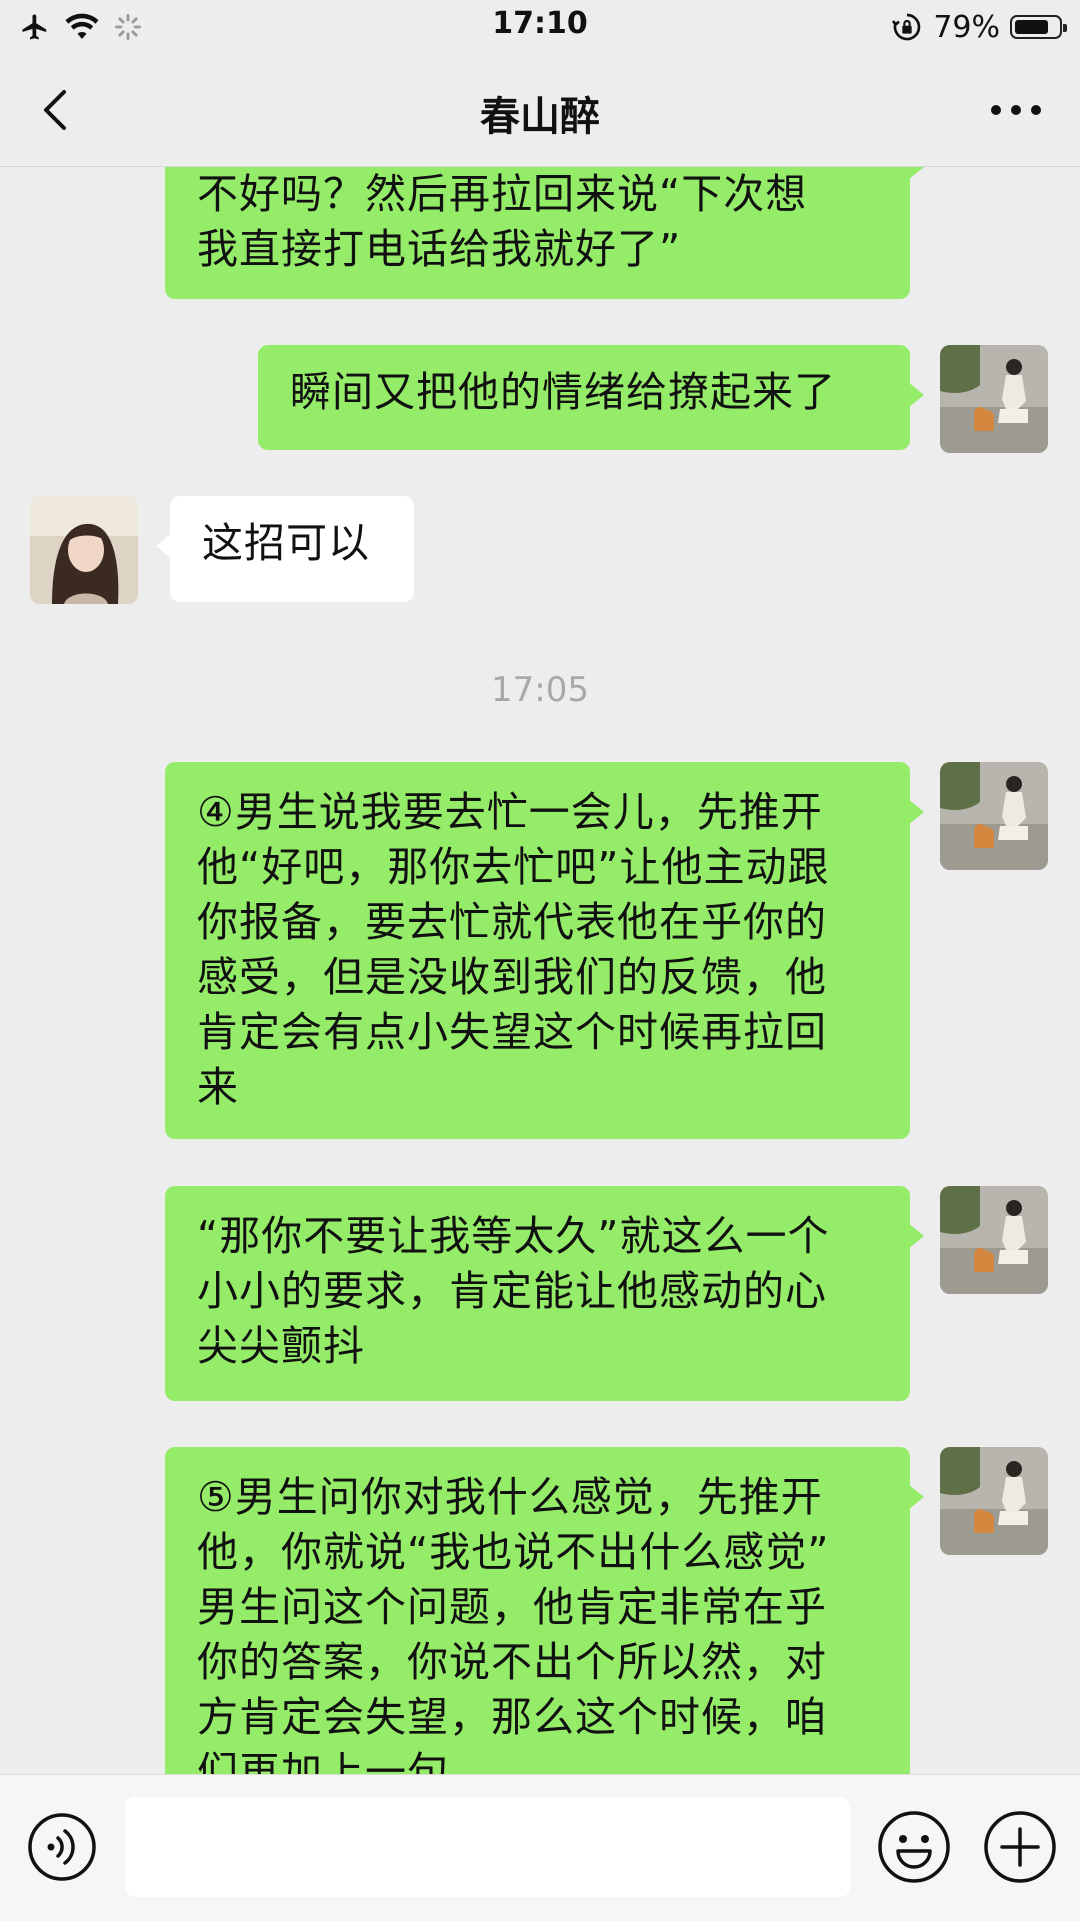 The height and width of the screenshot is (1921, 1080). I want to click on battery-icon, so click(1038, 27).